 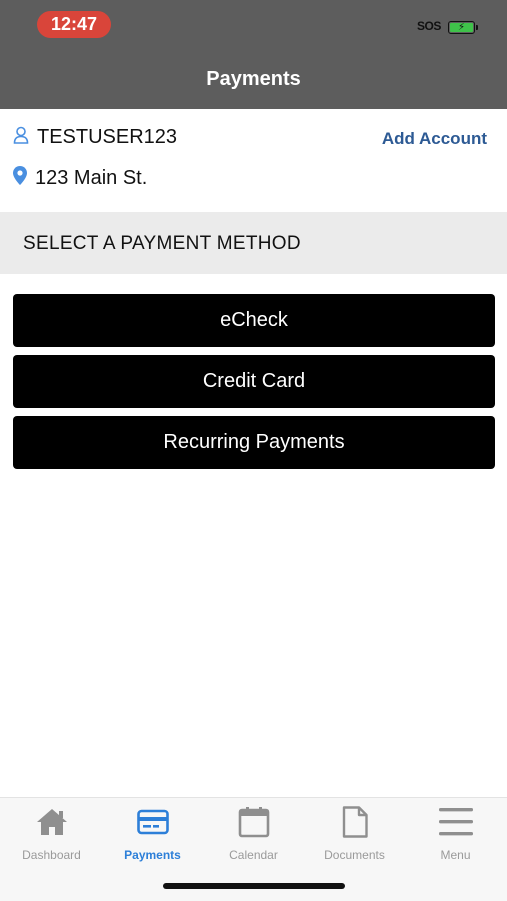 What do you see at coordinates (254, 442) in the screenshot?
I see `recurring-payments-button: Recurring Payments` at bounding box center [254, 442].